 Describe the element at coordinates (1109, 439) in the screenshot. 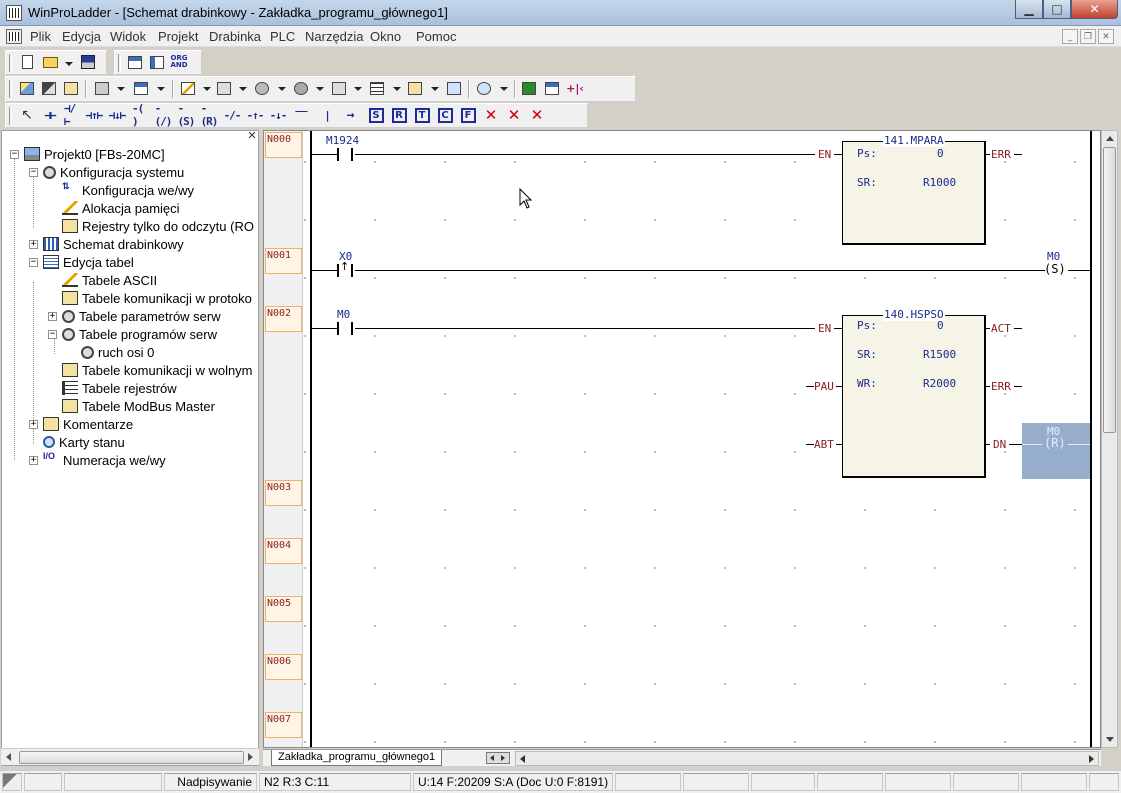

I see `ladder-vertical-scrollbar` at that location.